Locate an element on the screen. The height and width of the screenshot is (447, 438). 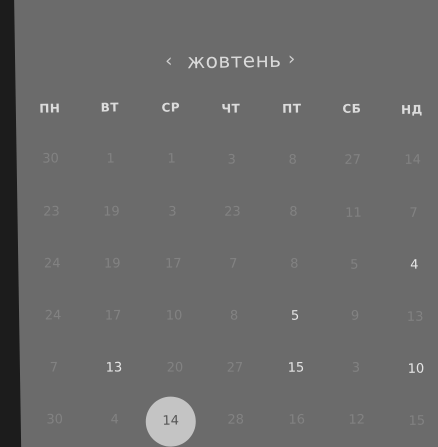
weekday-tue: ВТ is located at coordinates (110, 107).